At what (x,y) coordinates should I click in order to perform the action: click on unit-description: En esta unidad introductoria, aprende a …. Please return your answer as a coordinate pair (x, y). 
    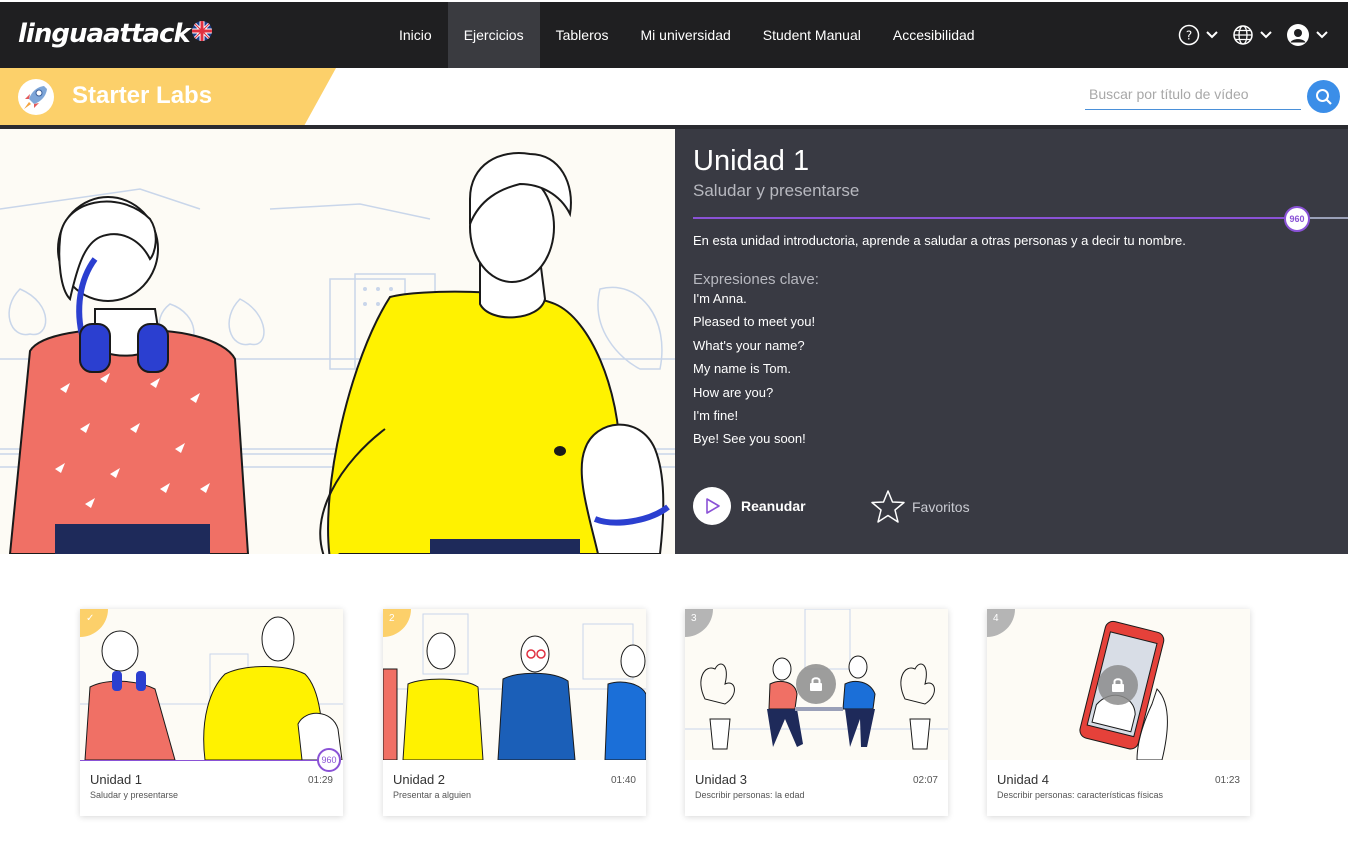
    Looking at the image, I should click on (939, 240).